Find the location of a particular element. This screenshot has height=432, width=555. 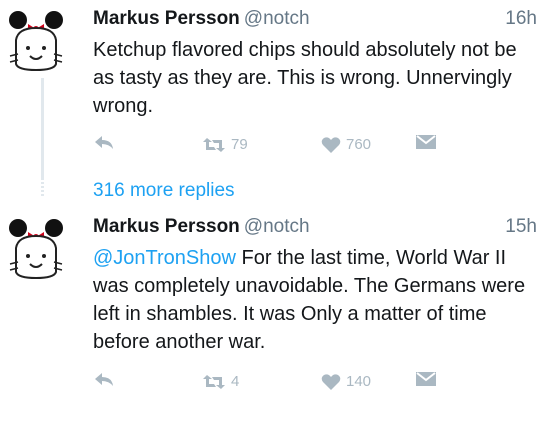

like-count: 140 is located at coordinates (359, 381).